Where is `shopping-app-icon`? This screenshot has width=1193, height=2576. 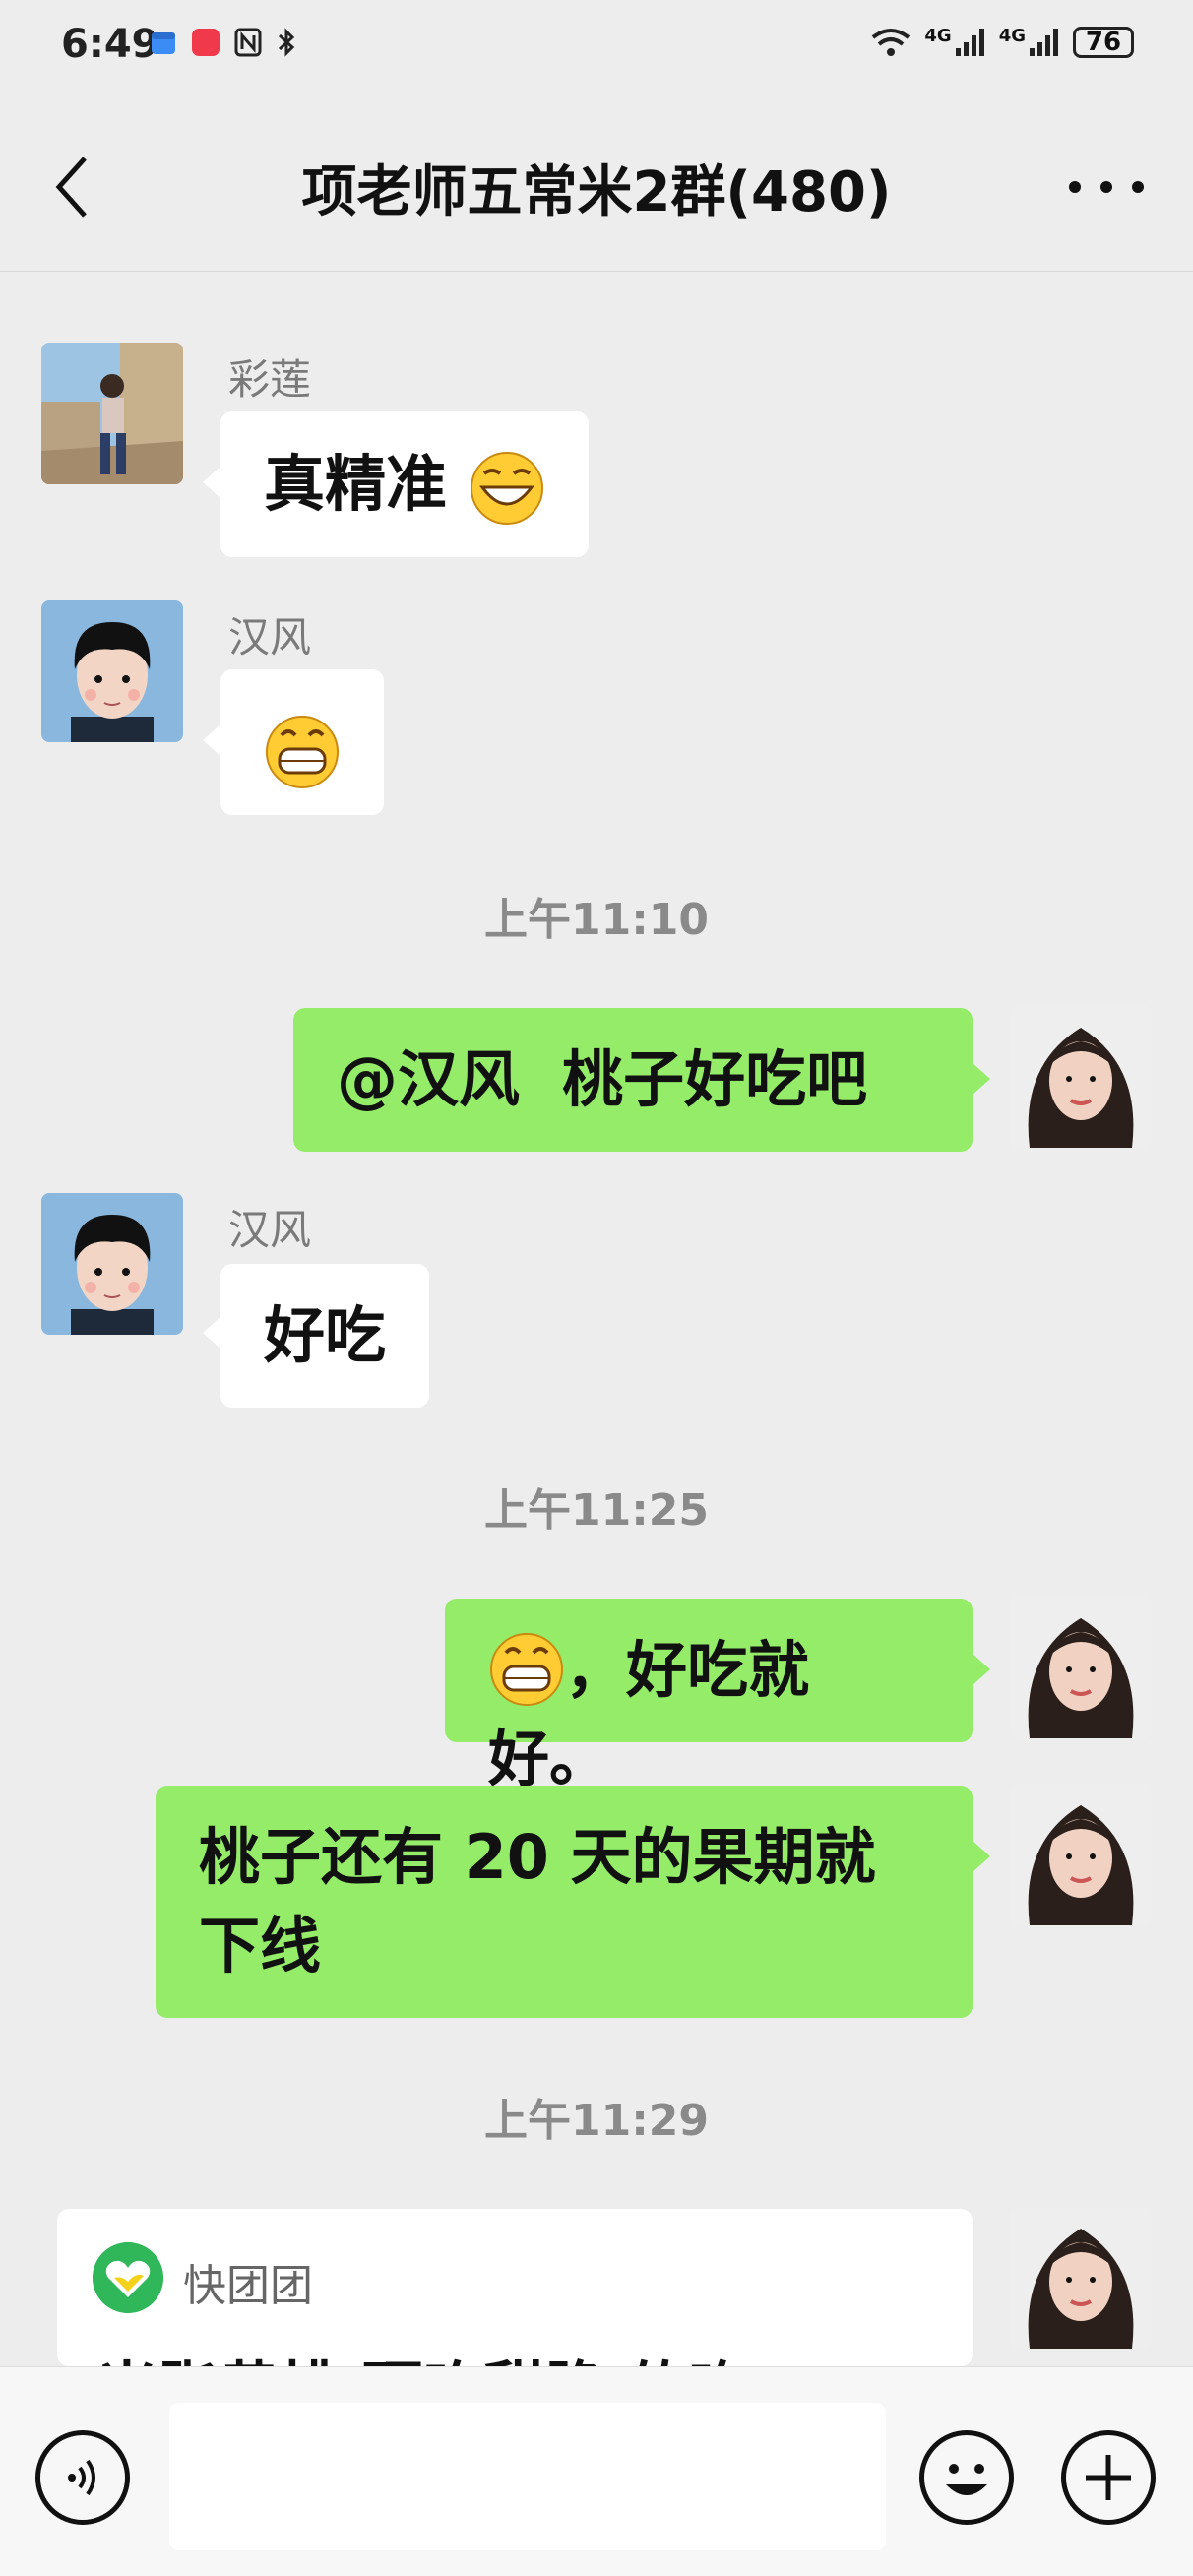 shopping-app-icon is located at coordinates (206, 42).